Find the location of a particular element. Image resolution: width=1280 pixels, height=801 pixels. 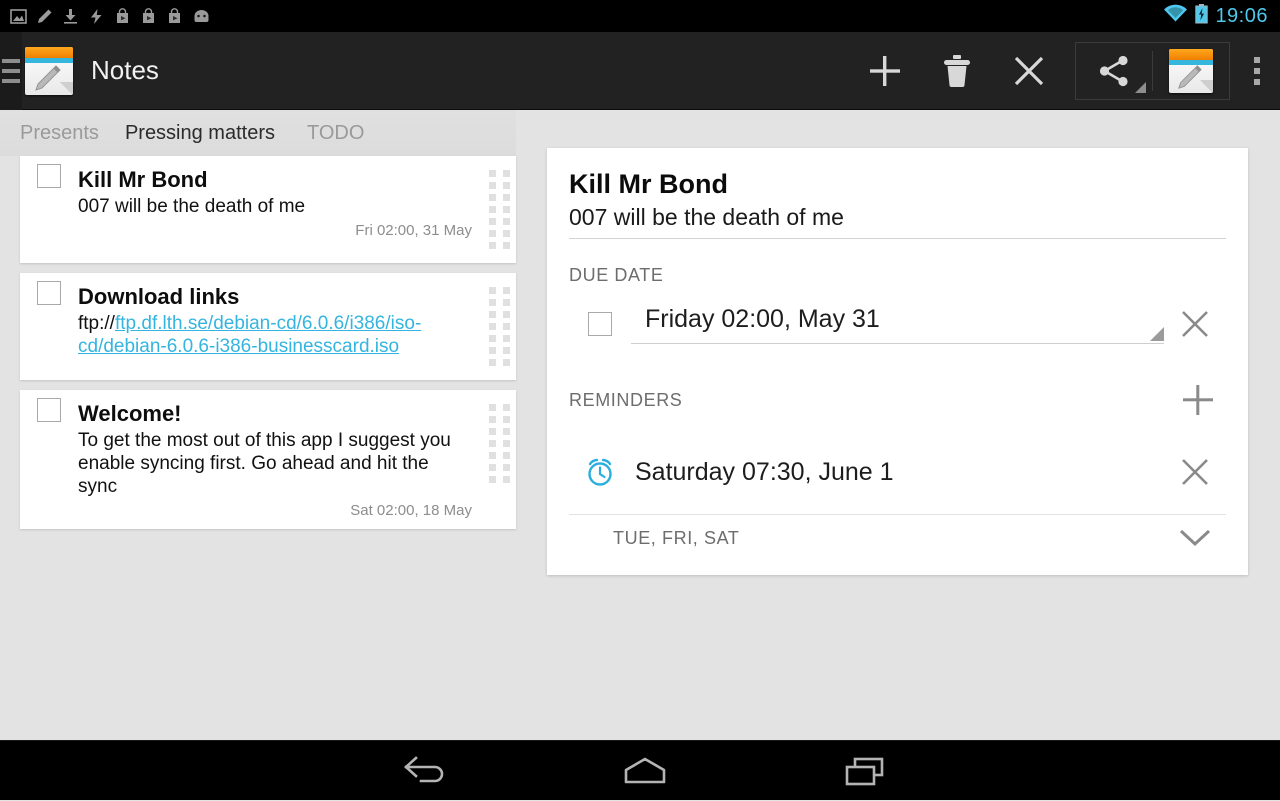

due-date-row: Friday 02:00, May 31 is located at coordinates (897, 324).